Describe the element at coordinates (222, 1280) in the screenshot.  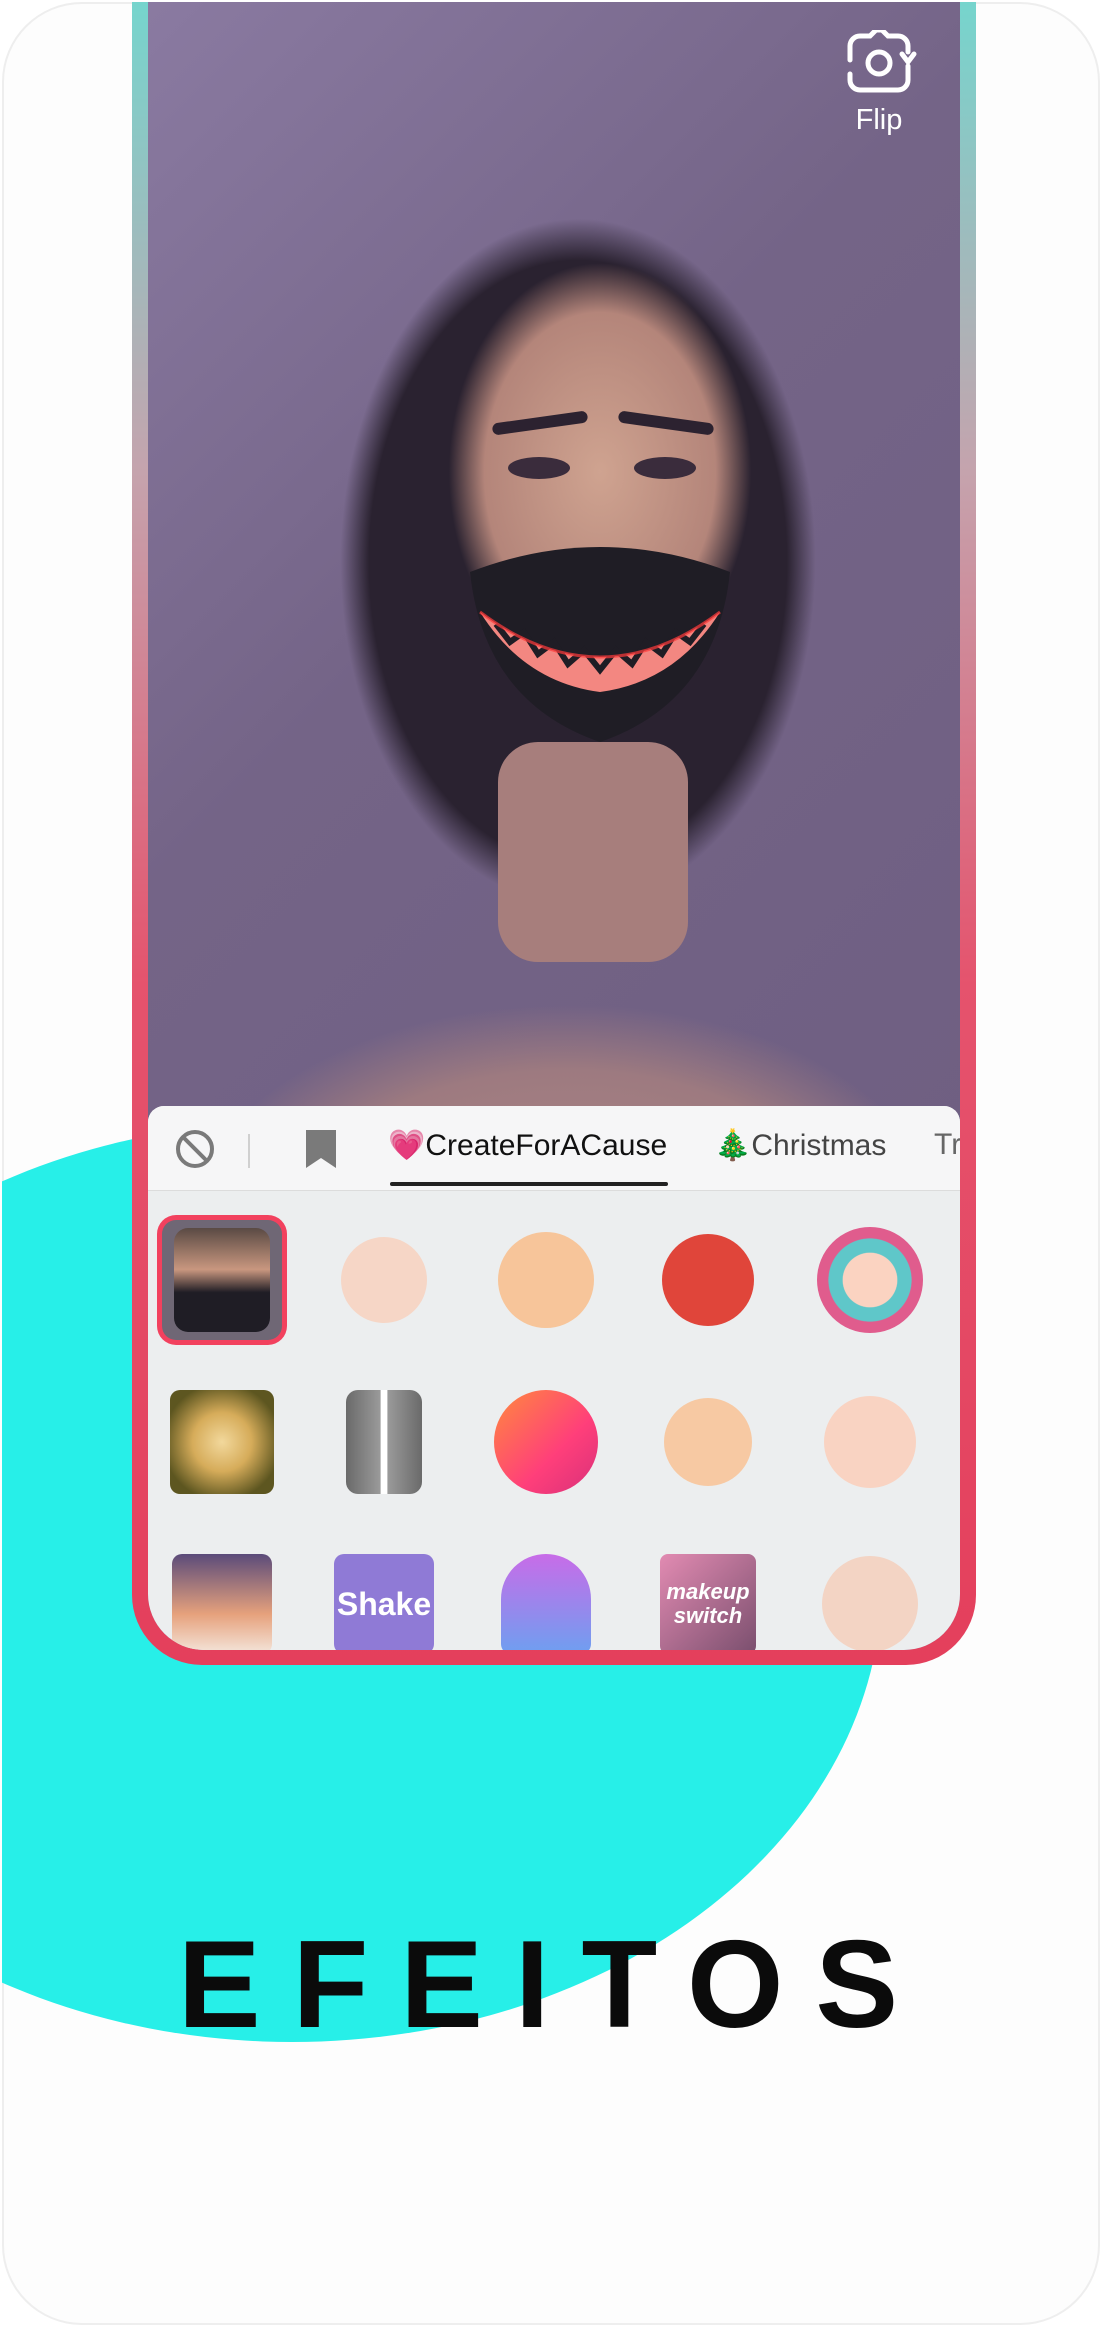
I see `effect-glowing-smile-mask` at that location.